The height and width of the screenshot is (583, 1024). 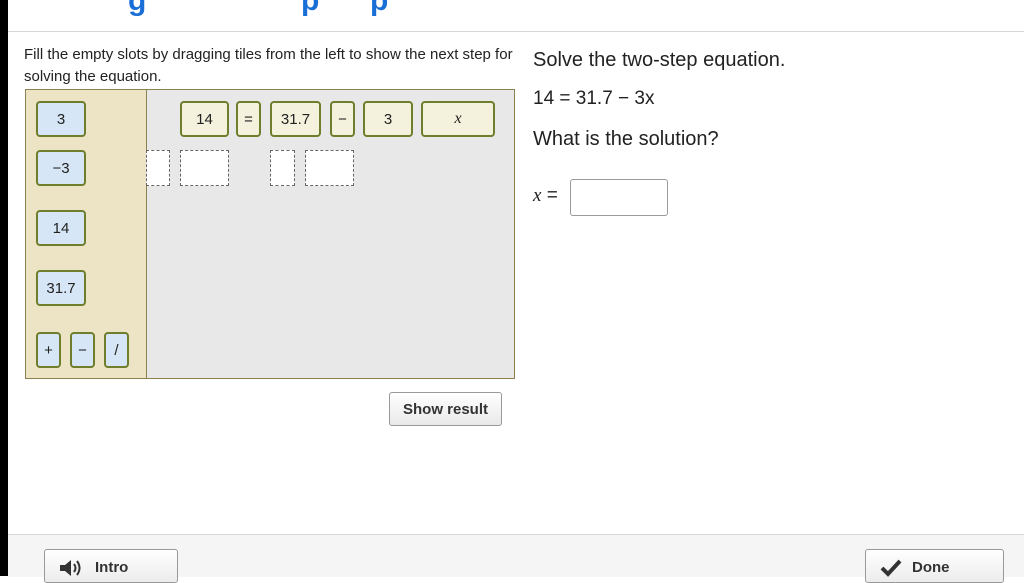 I want to click on answer-input, so click(x=619, y=197).